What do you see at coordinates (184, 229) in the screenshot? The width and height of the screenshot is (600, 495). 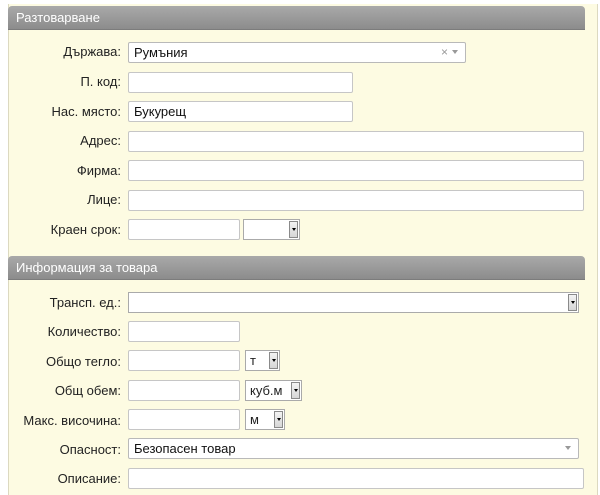 I see `deadline-date-field` at bounding box center [184, 229].